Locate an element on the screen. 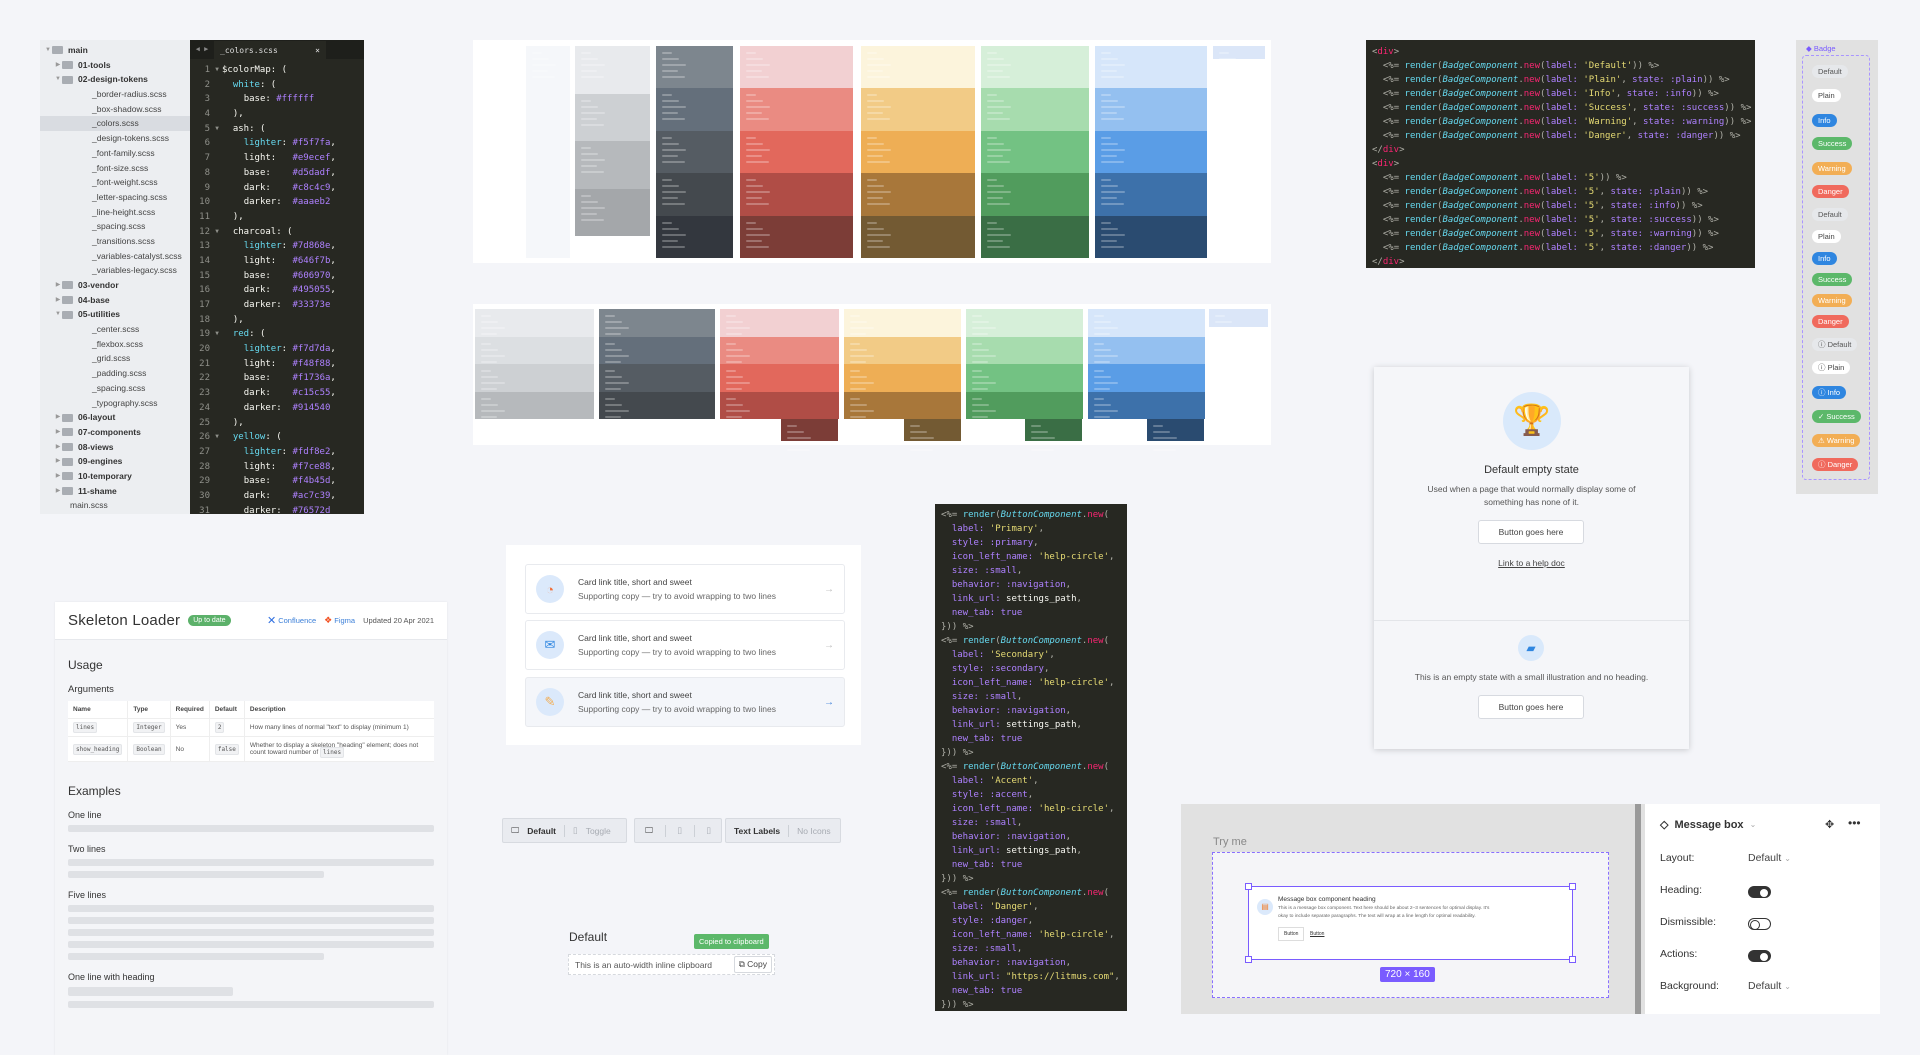 Image resolution: width=1920 pixels, height=1055 pixels. file-tree-item: _letter-spacing.scss is located at coordinates (115, 197).